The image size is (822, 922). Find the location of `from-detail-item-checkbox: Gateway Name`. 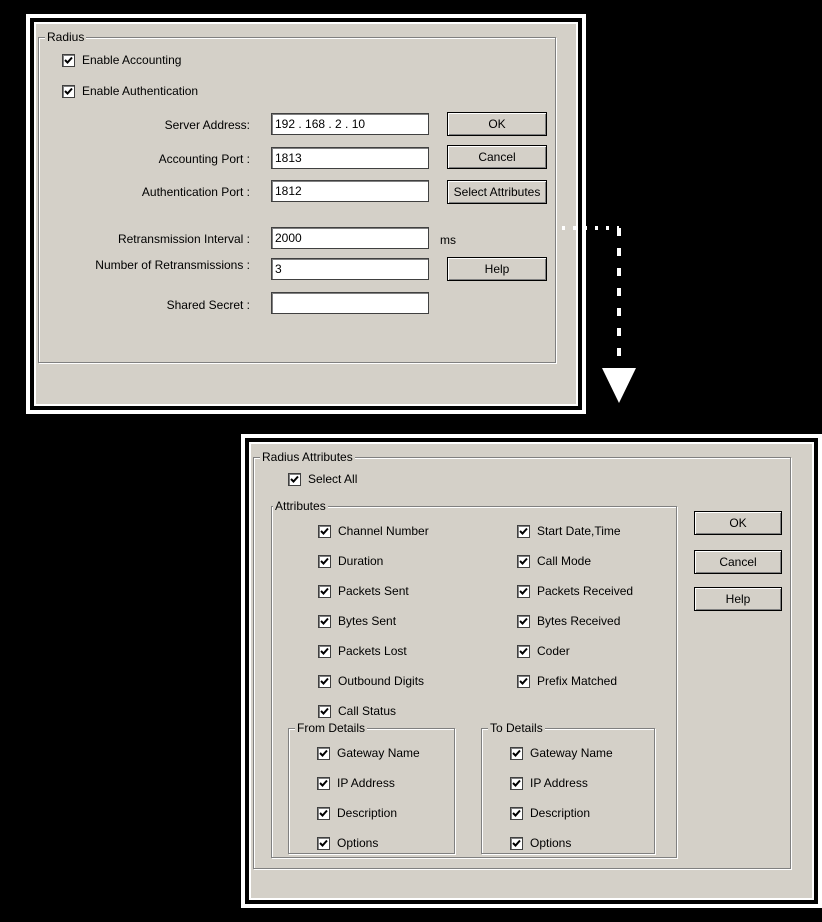

from-detail-item-checkbox: Gateway Name is located at coordinates (368, 753).